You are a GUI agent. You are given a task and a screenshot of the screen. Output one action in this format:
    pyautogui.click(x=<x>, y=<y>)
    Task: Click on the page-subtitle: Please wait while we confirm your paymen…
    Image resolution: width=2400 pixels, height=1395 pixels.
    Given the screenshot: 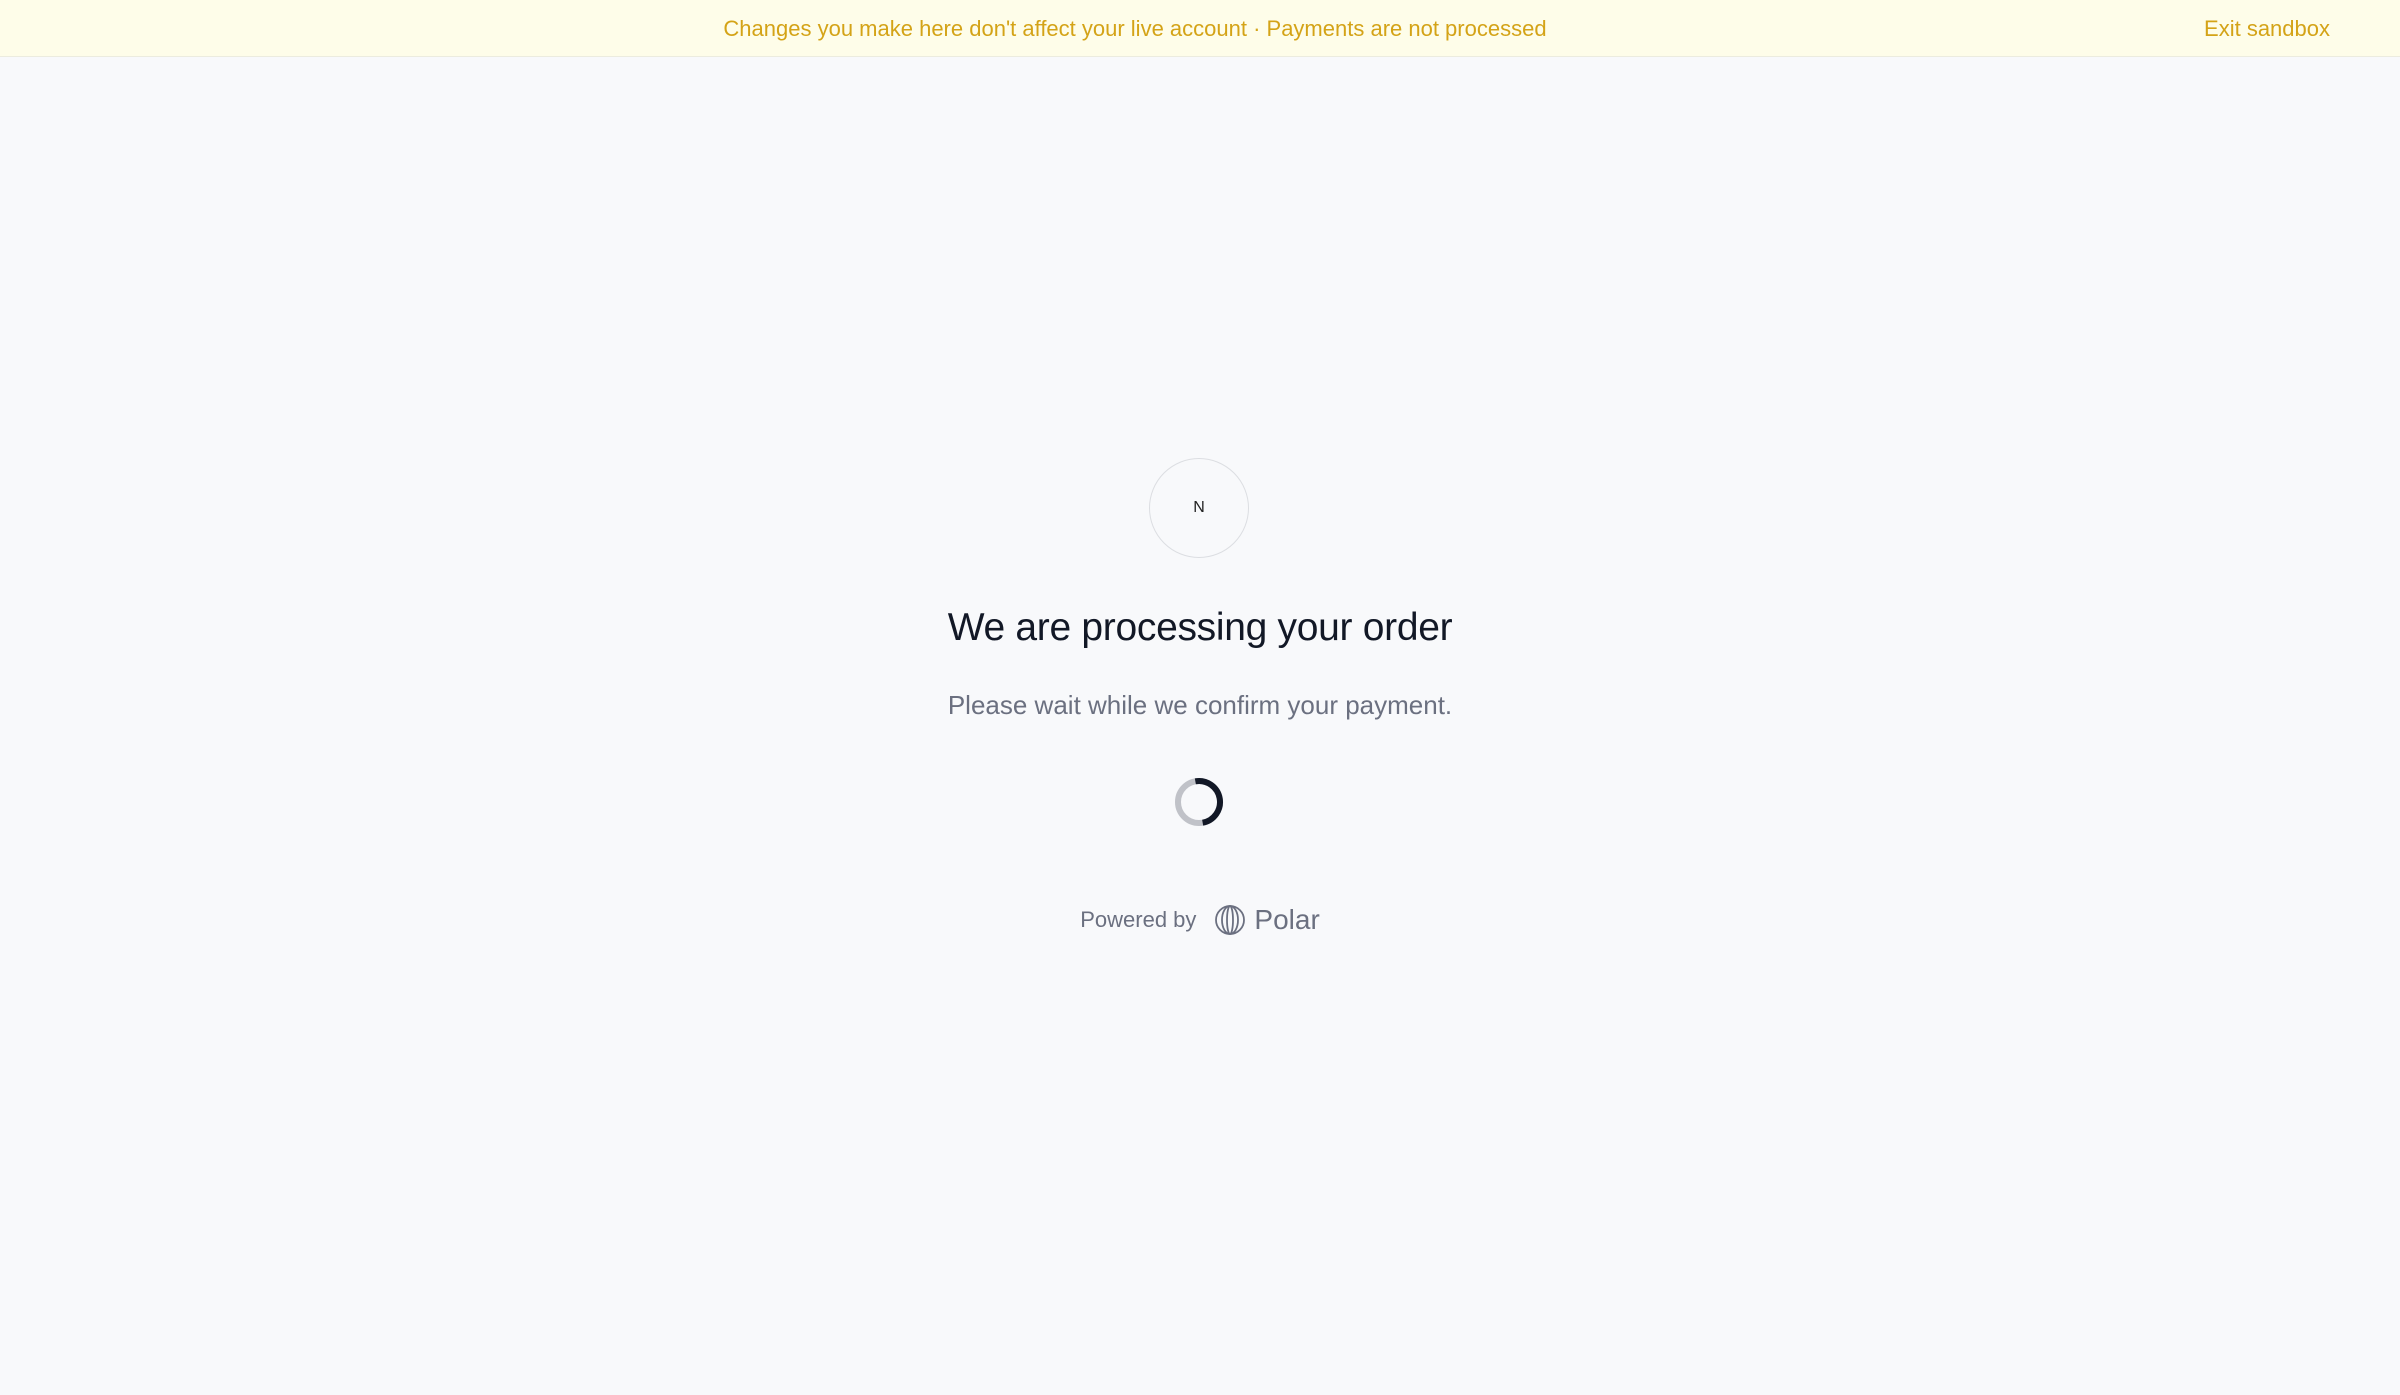 What is the action you would take?
    pyautogui.click(x=1200, y=705)
    